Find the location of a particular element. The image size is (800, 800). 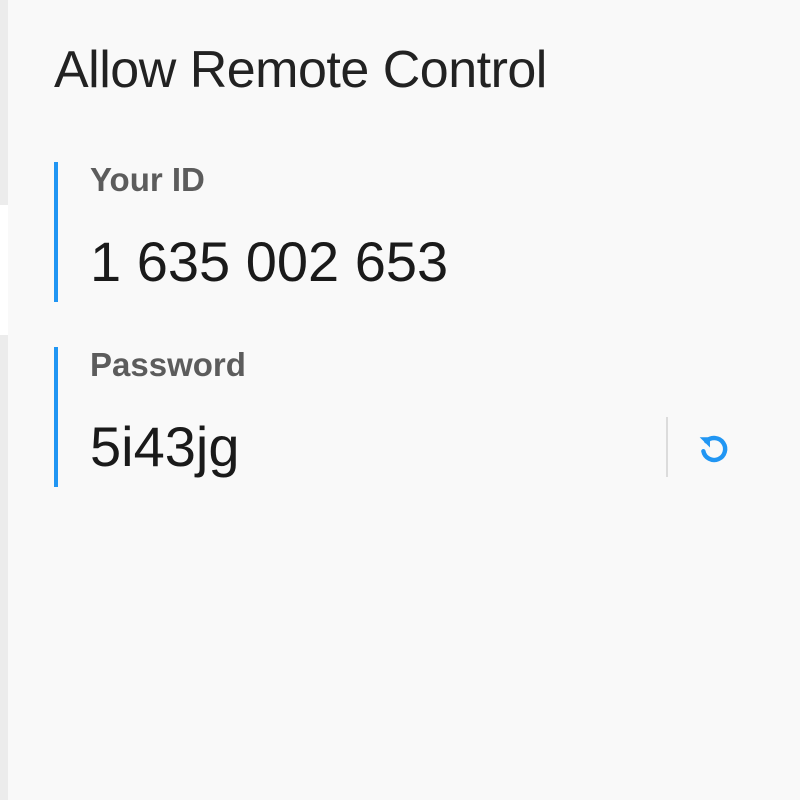

password-divider is located at coordinates (667, 447).